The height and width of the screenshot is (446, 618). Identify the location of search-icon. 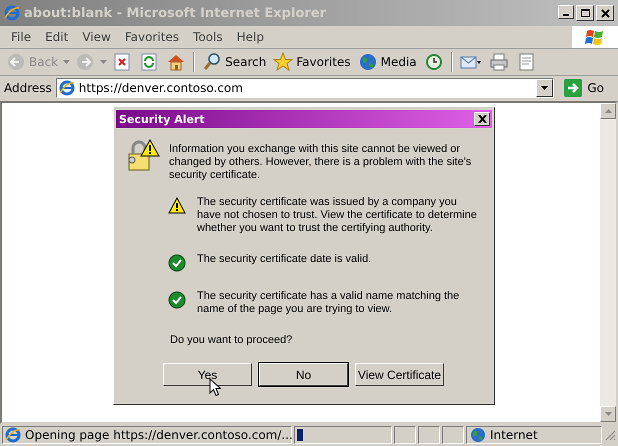
(212, 62).